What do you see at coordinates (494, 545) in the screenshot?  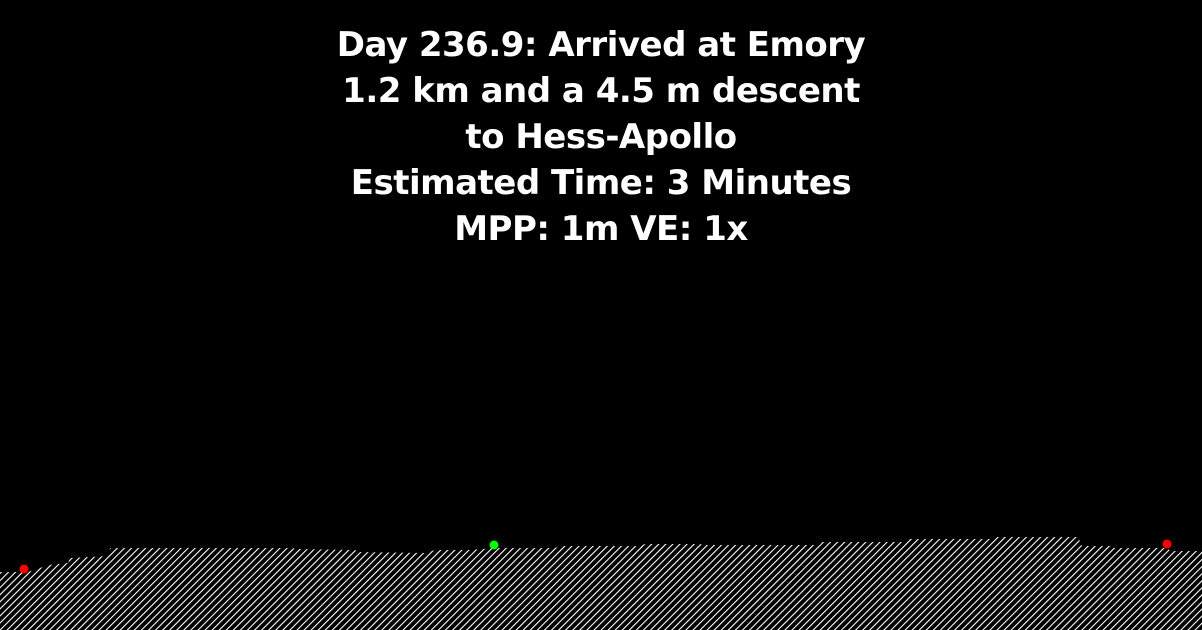 I see `current-position-marker` at bounding box center [494, 545].